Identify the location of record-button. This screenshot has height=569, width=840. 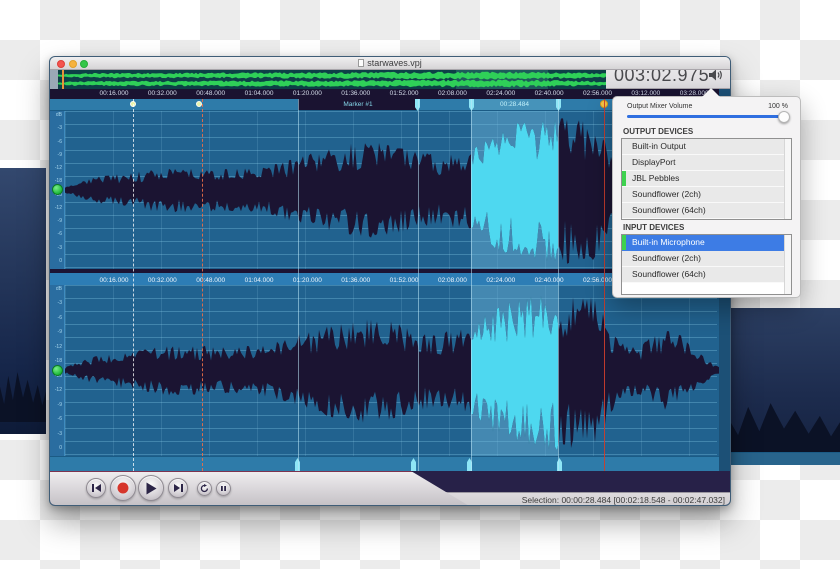
(123, 488).